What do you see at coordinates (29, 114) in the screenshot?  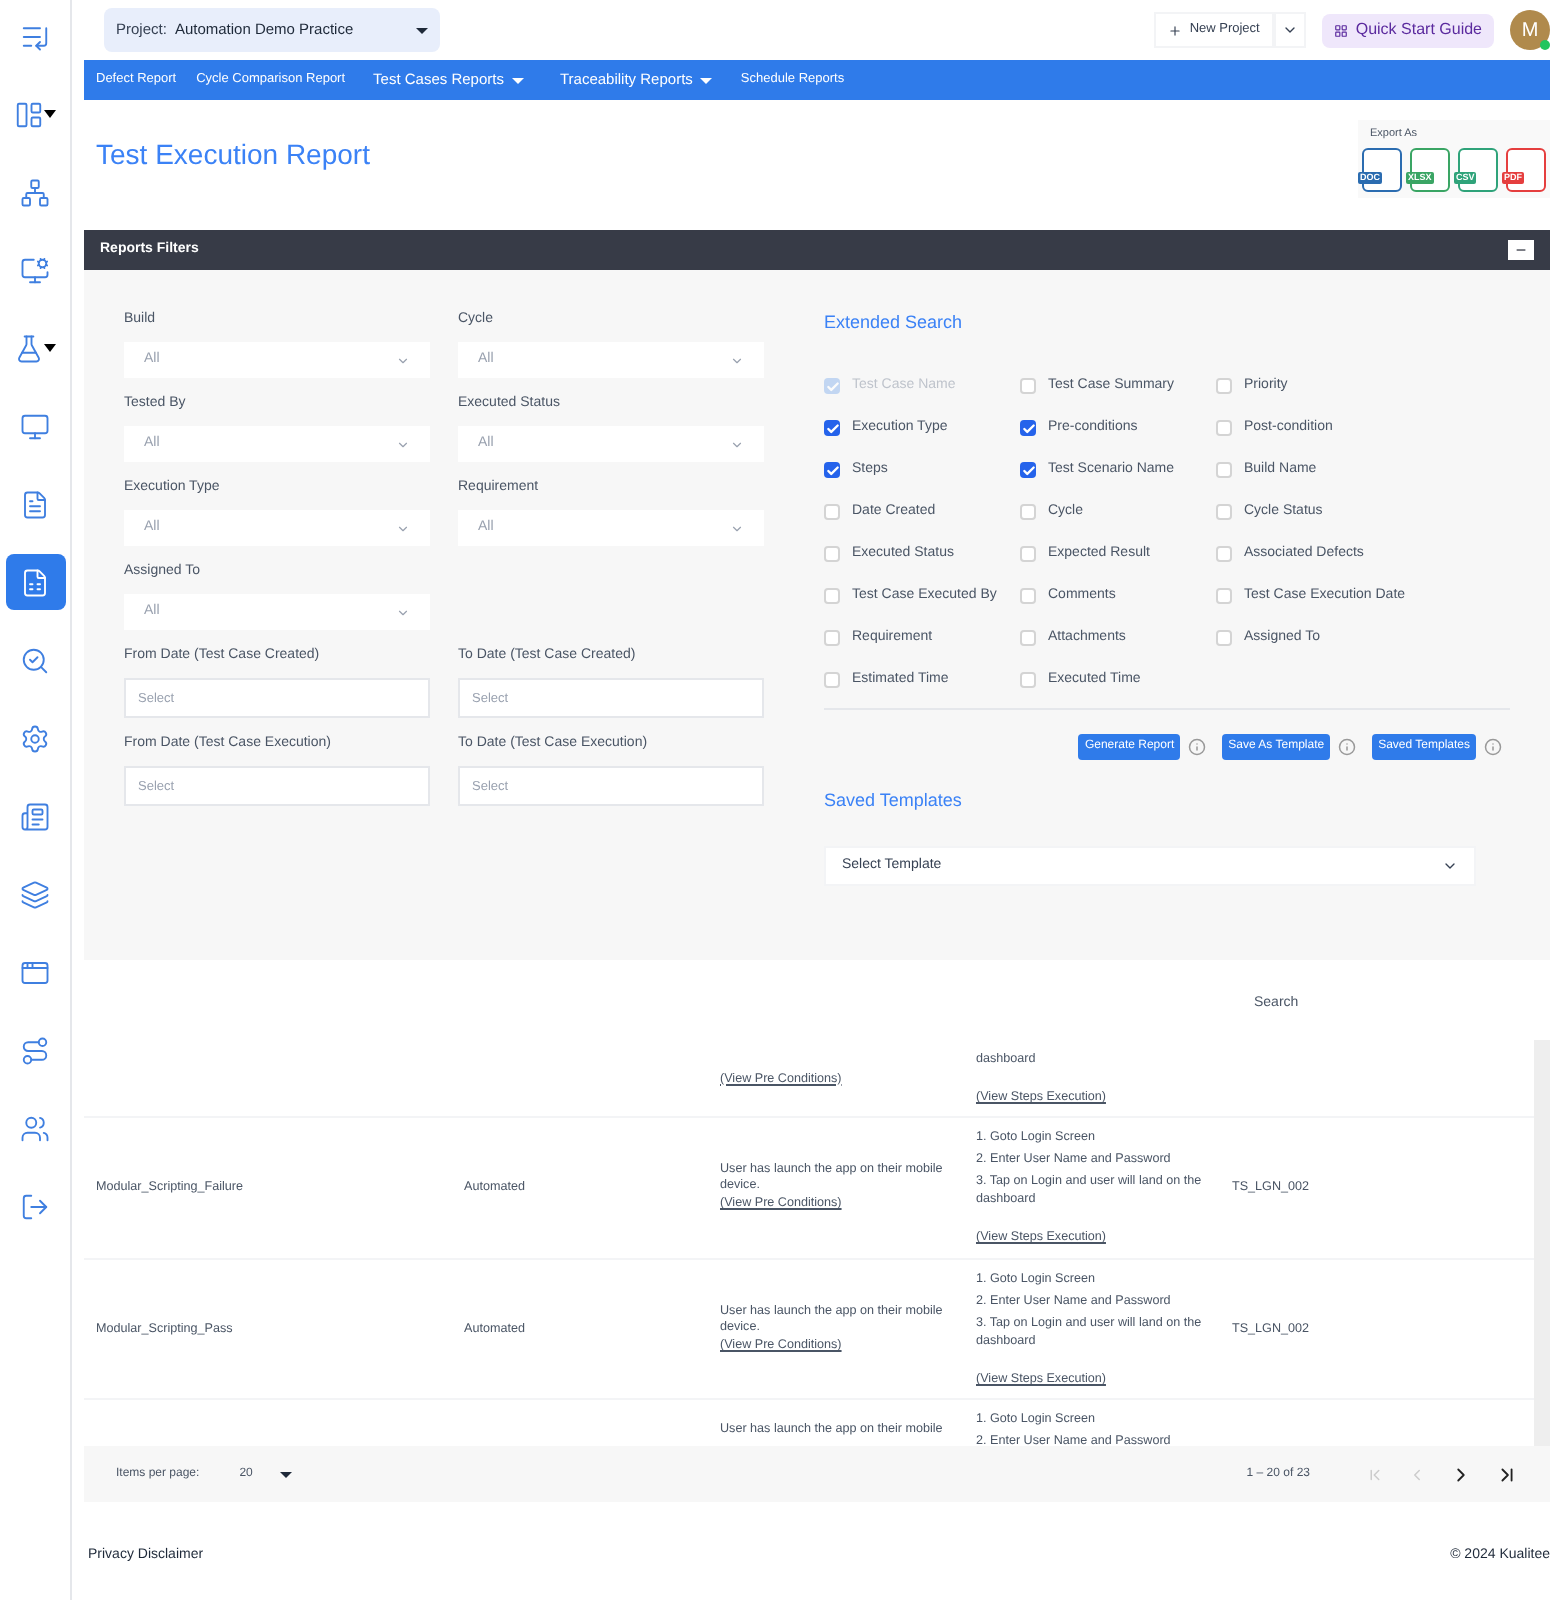 I see `layout-icon` at bounding box center [29, 114].